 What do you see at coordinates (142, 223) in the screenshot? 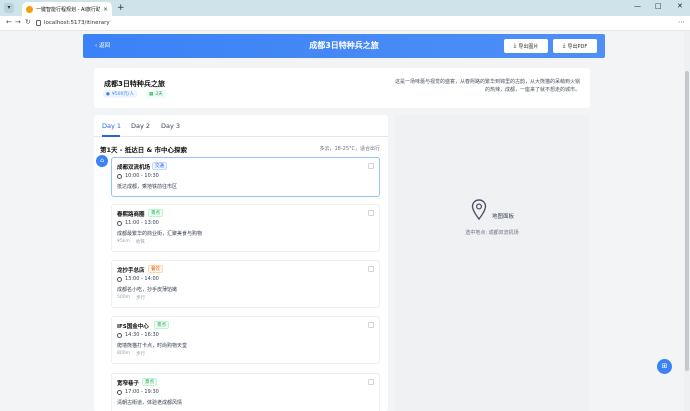
I see `time-range: 11:00 - 13:00` at bounding box center [142, 223].